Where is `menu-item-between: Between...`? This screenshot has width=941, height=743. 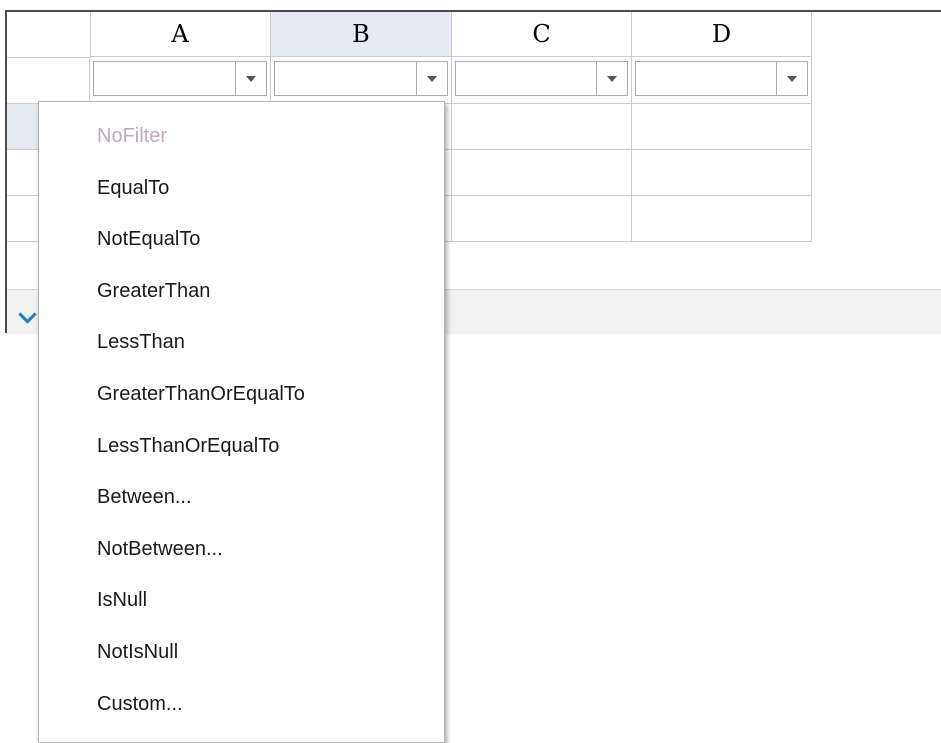 menu-item-between: Between... is located at coordinates (144, 497).